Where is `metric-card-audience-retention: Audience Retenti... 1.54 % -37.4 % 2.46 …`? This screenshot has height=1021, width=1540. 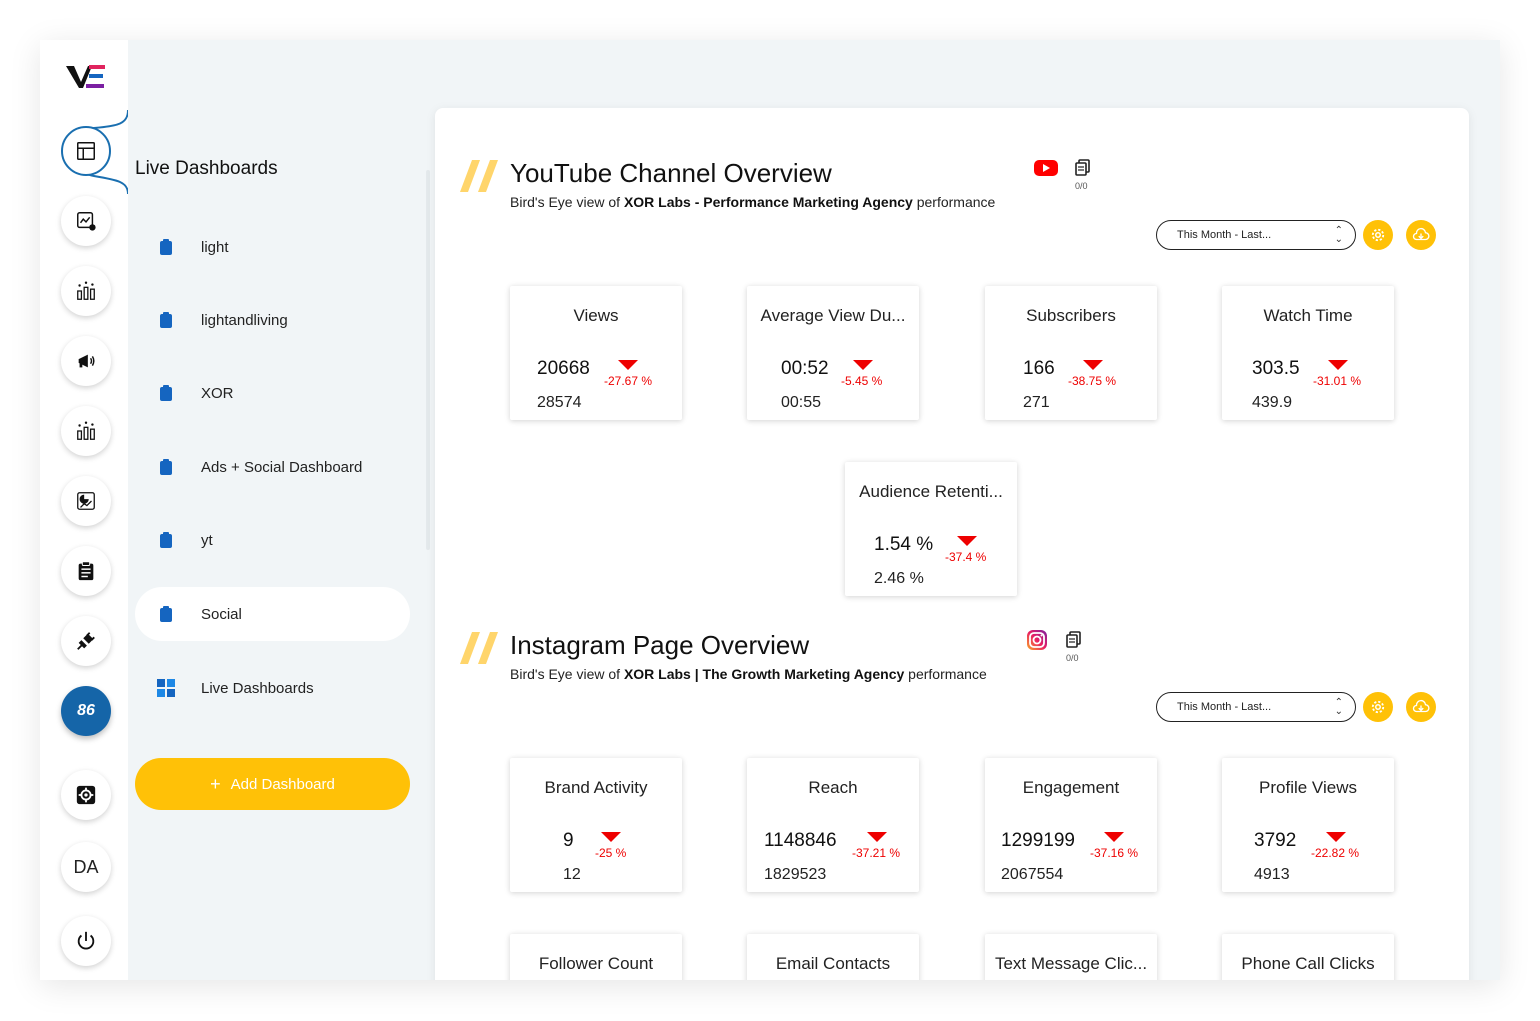 metric-card-audience-retention: Audience Retenti... 1.54 % -37.4 % 2.46 … is located at coordinates (931, 529).